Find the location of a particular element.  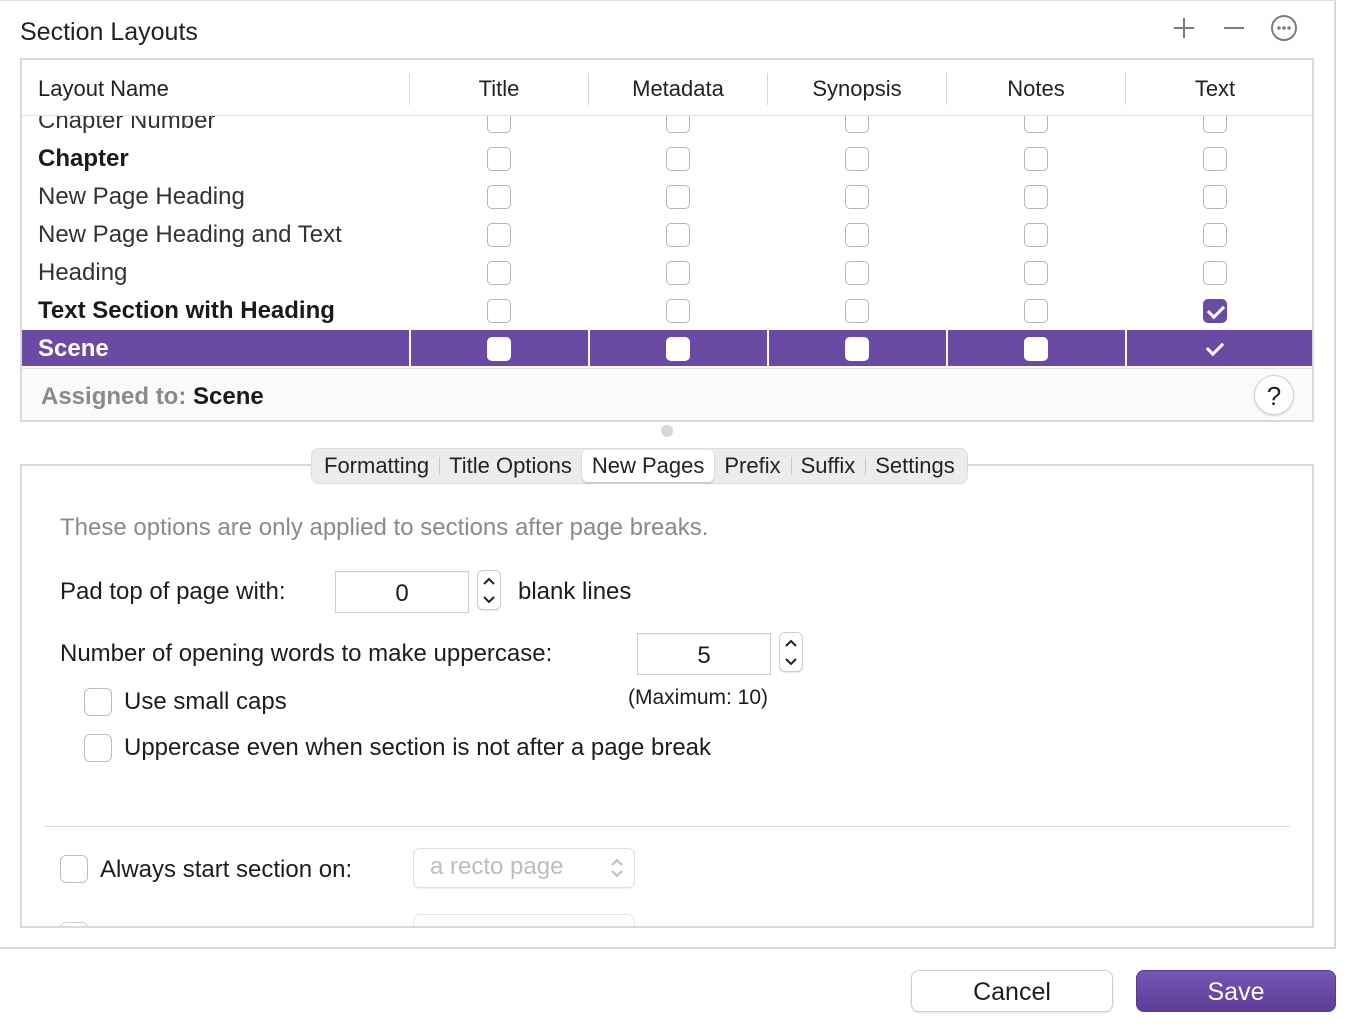

uppercase-words-stepper is located at coordinates (791, 652).